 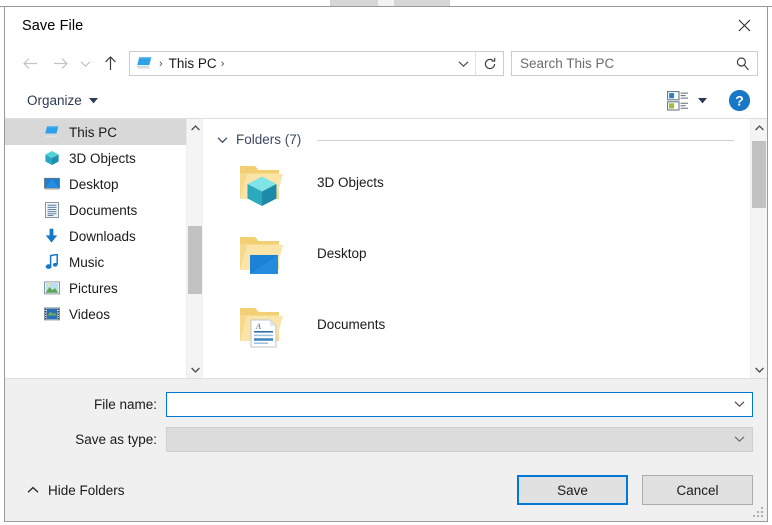 What do you see at coordinates (54, 100) in the screenshot?
I see `organize-label: Organize` at bounding box center [54, 100].